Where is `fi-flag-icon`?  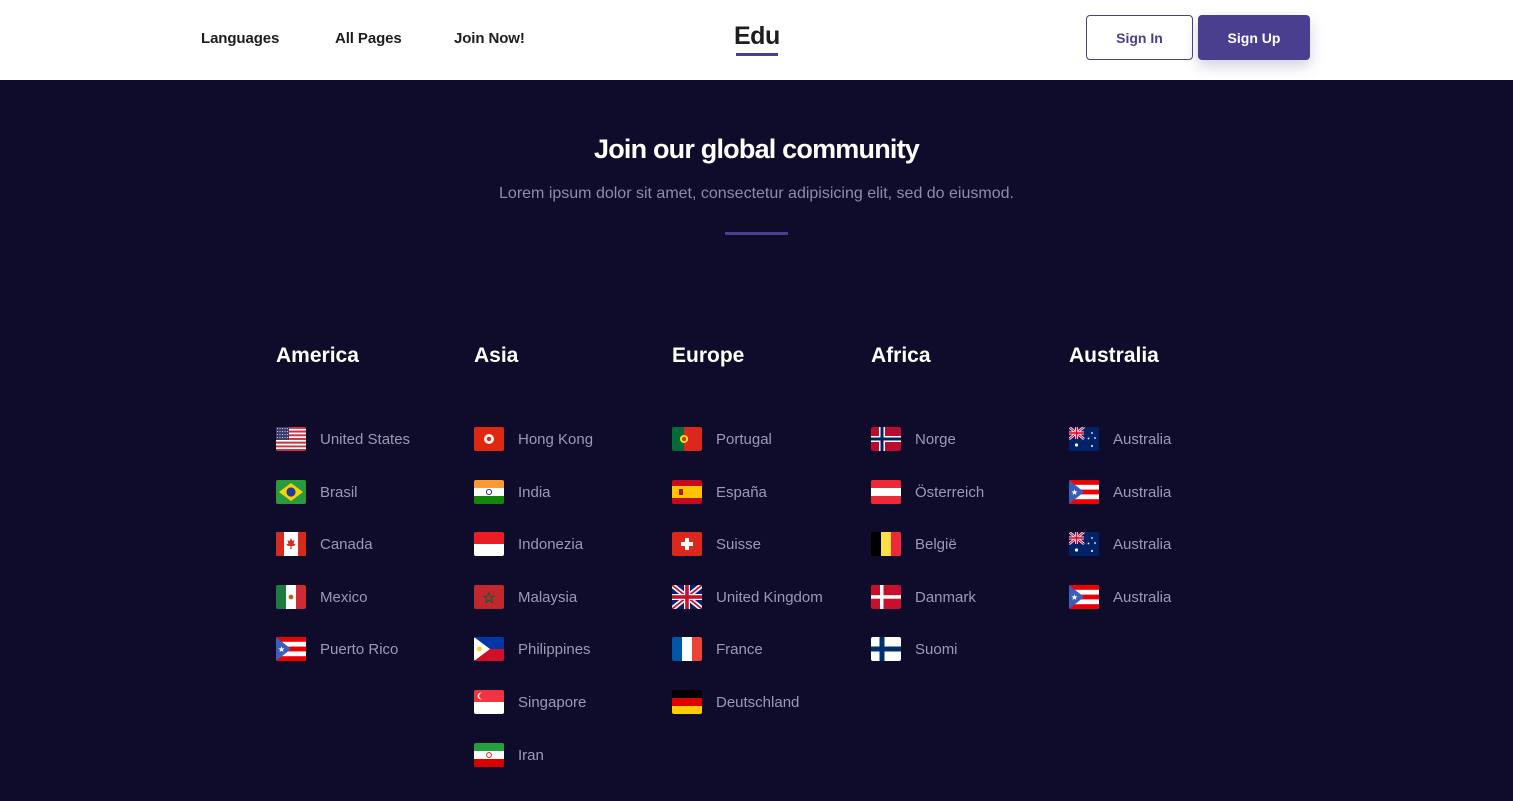 fi-flag-icon is located at coordinates (886, 649).